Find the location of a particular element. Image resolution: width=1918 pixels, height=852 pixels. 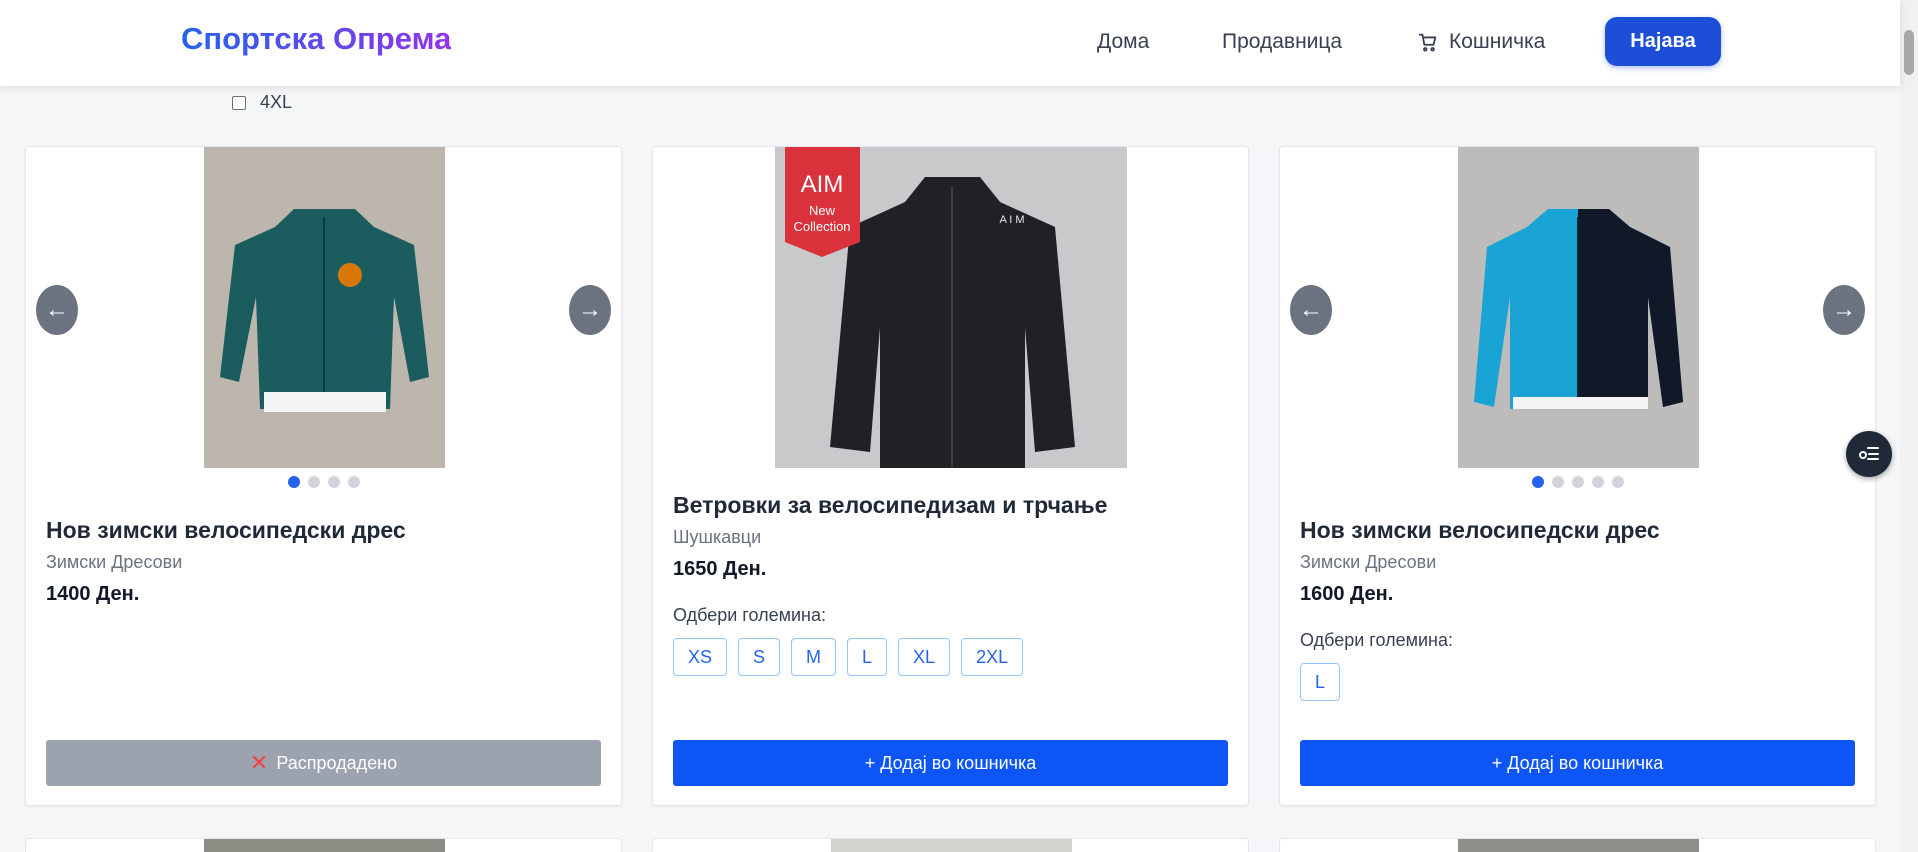

size-filter-checkbox is located at coordinates (239, 102).